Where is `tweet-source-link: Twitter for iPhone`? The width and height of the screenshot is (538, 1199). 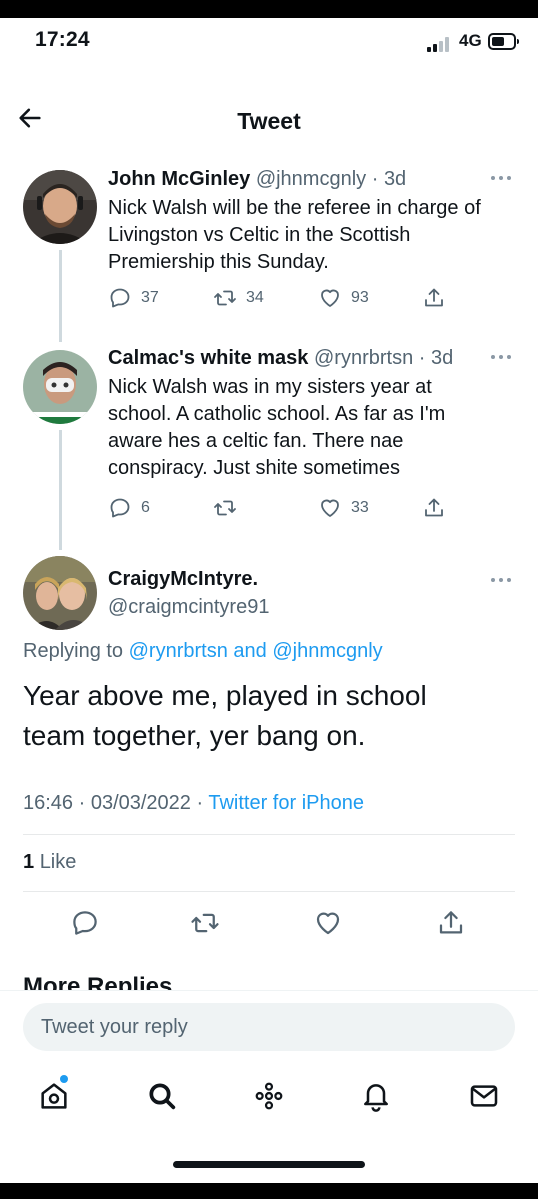
tweet-source-link: Twitter for iPhone is located at coordinates (286, 803).